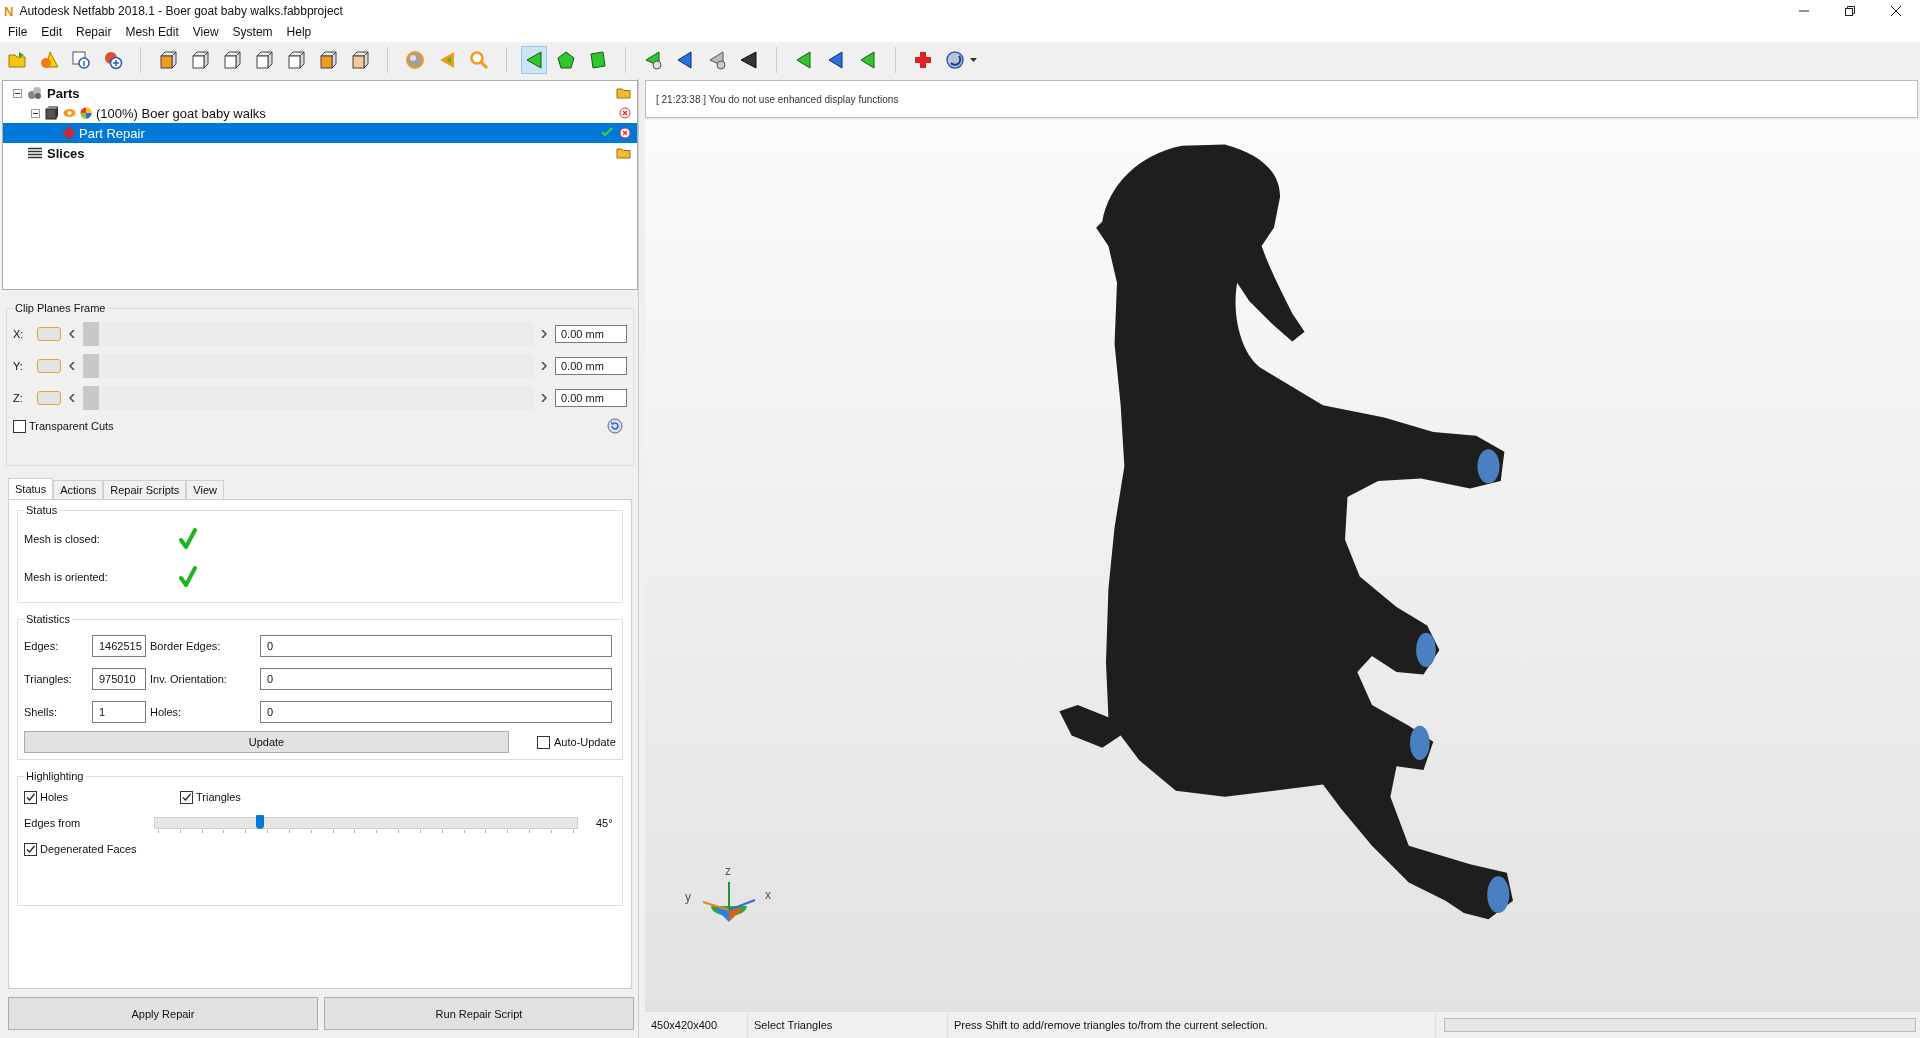 The height and width of the screenshot is (1038, 1920). Describe the element at coordinates (615, 426) in the screenshot. I see `reset-icon` at that location.